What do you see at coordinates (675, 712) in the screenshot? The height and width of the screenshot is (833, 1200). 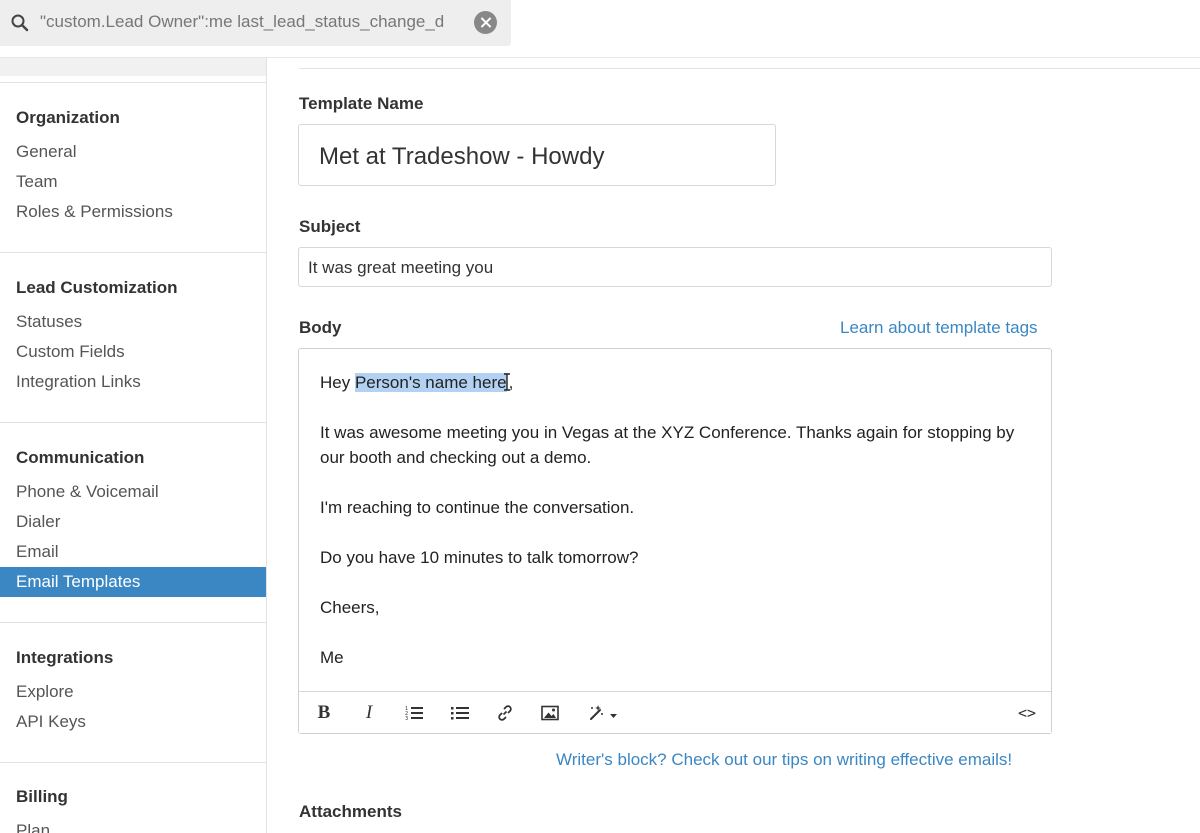 I see `editor-toolbar: B I 123 <>` at bounding box center [675, 712].